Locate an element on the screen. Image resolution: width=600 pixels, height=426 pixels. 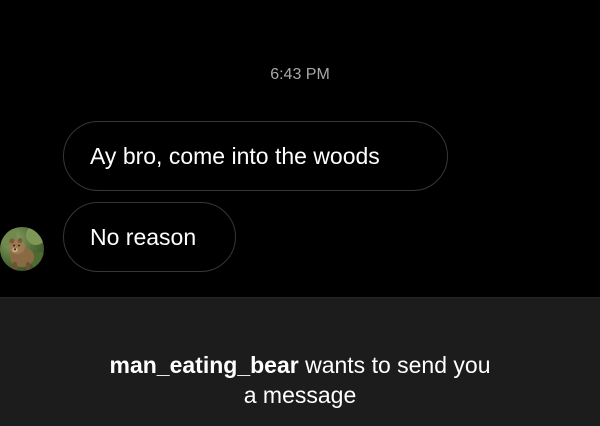
sender-avatar is located at coordinates (22, 249).